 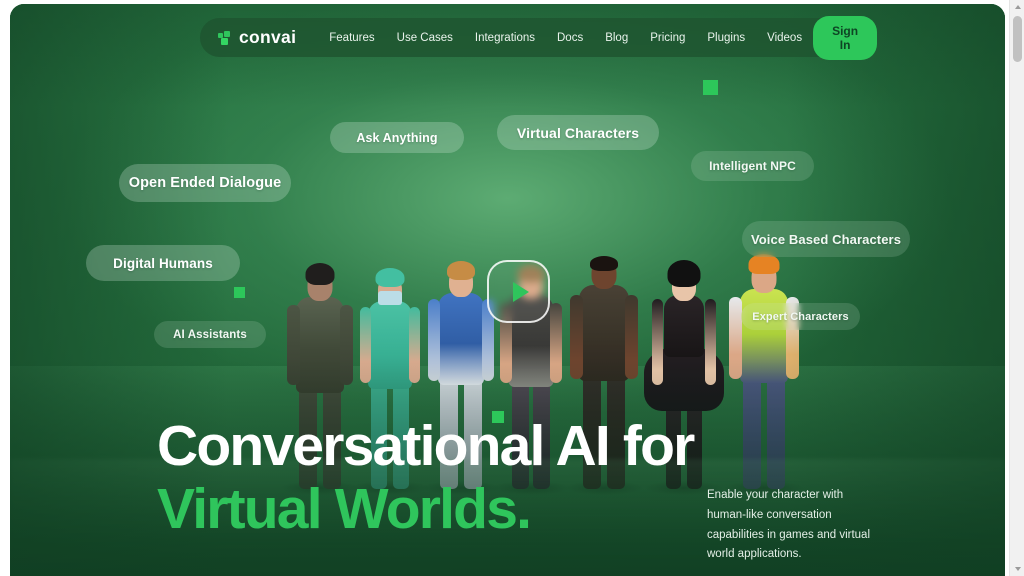 What do you see at coordinates (784, 38) in the screenshot?
I see `nav-item-videos: Videos` at bounding box center [784, 38].